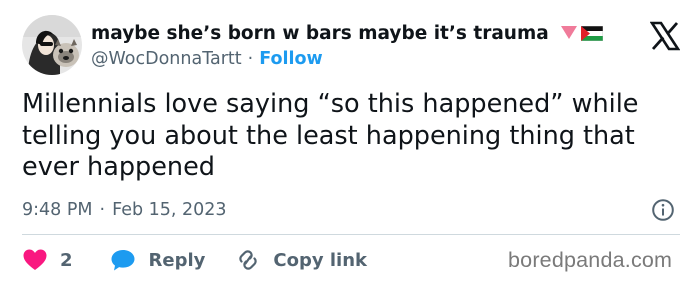  I want to click on copy-link-button: Copy link, so click(301, 260).